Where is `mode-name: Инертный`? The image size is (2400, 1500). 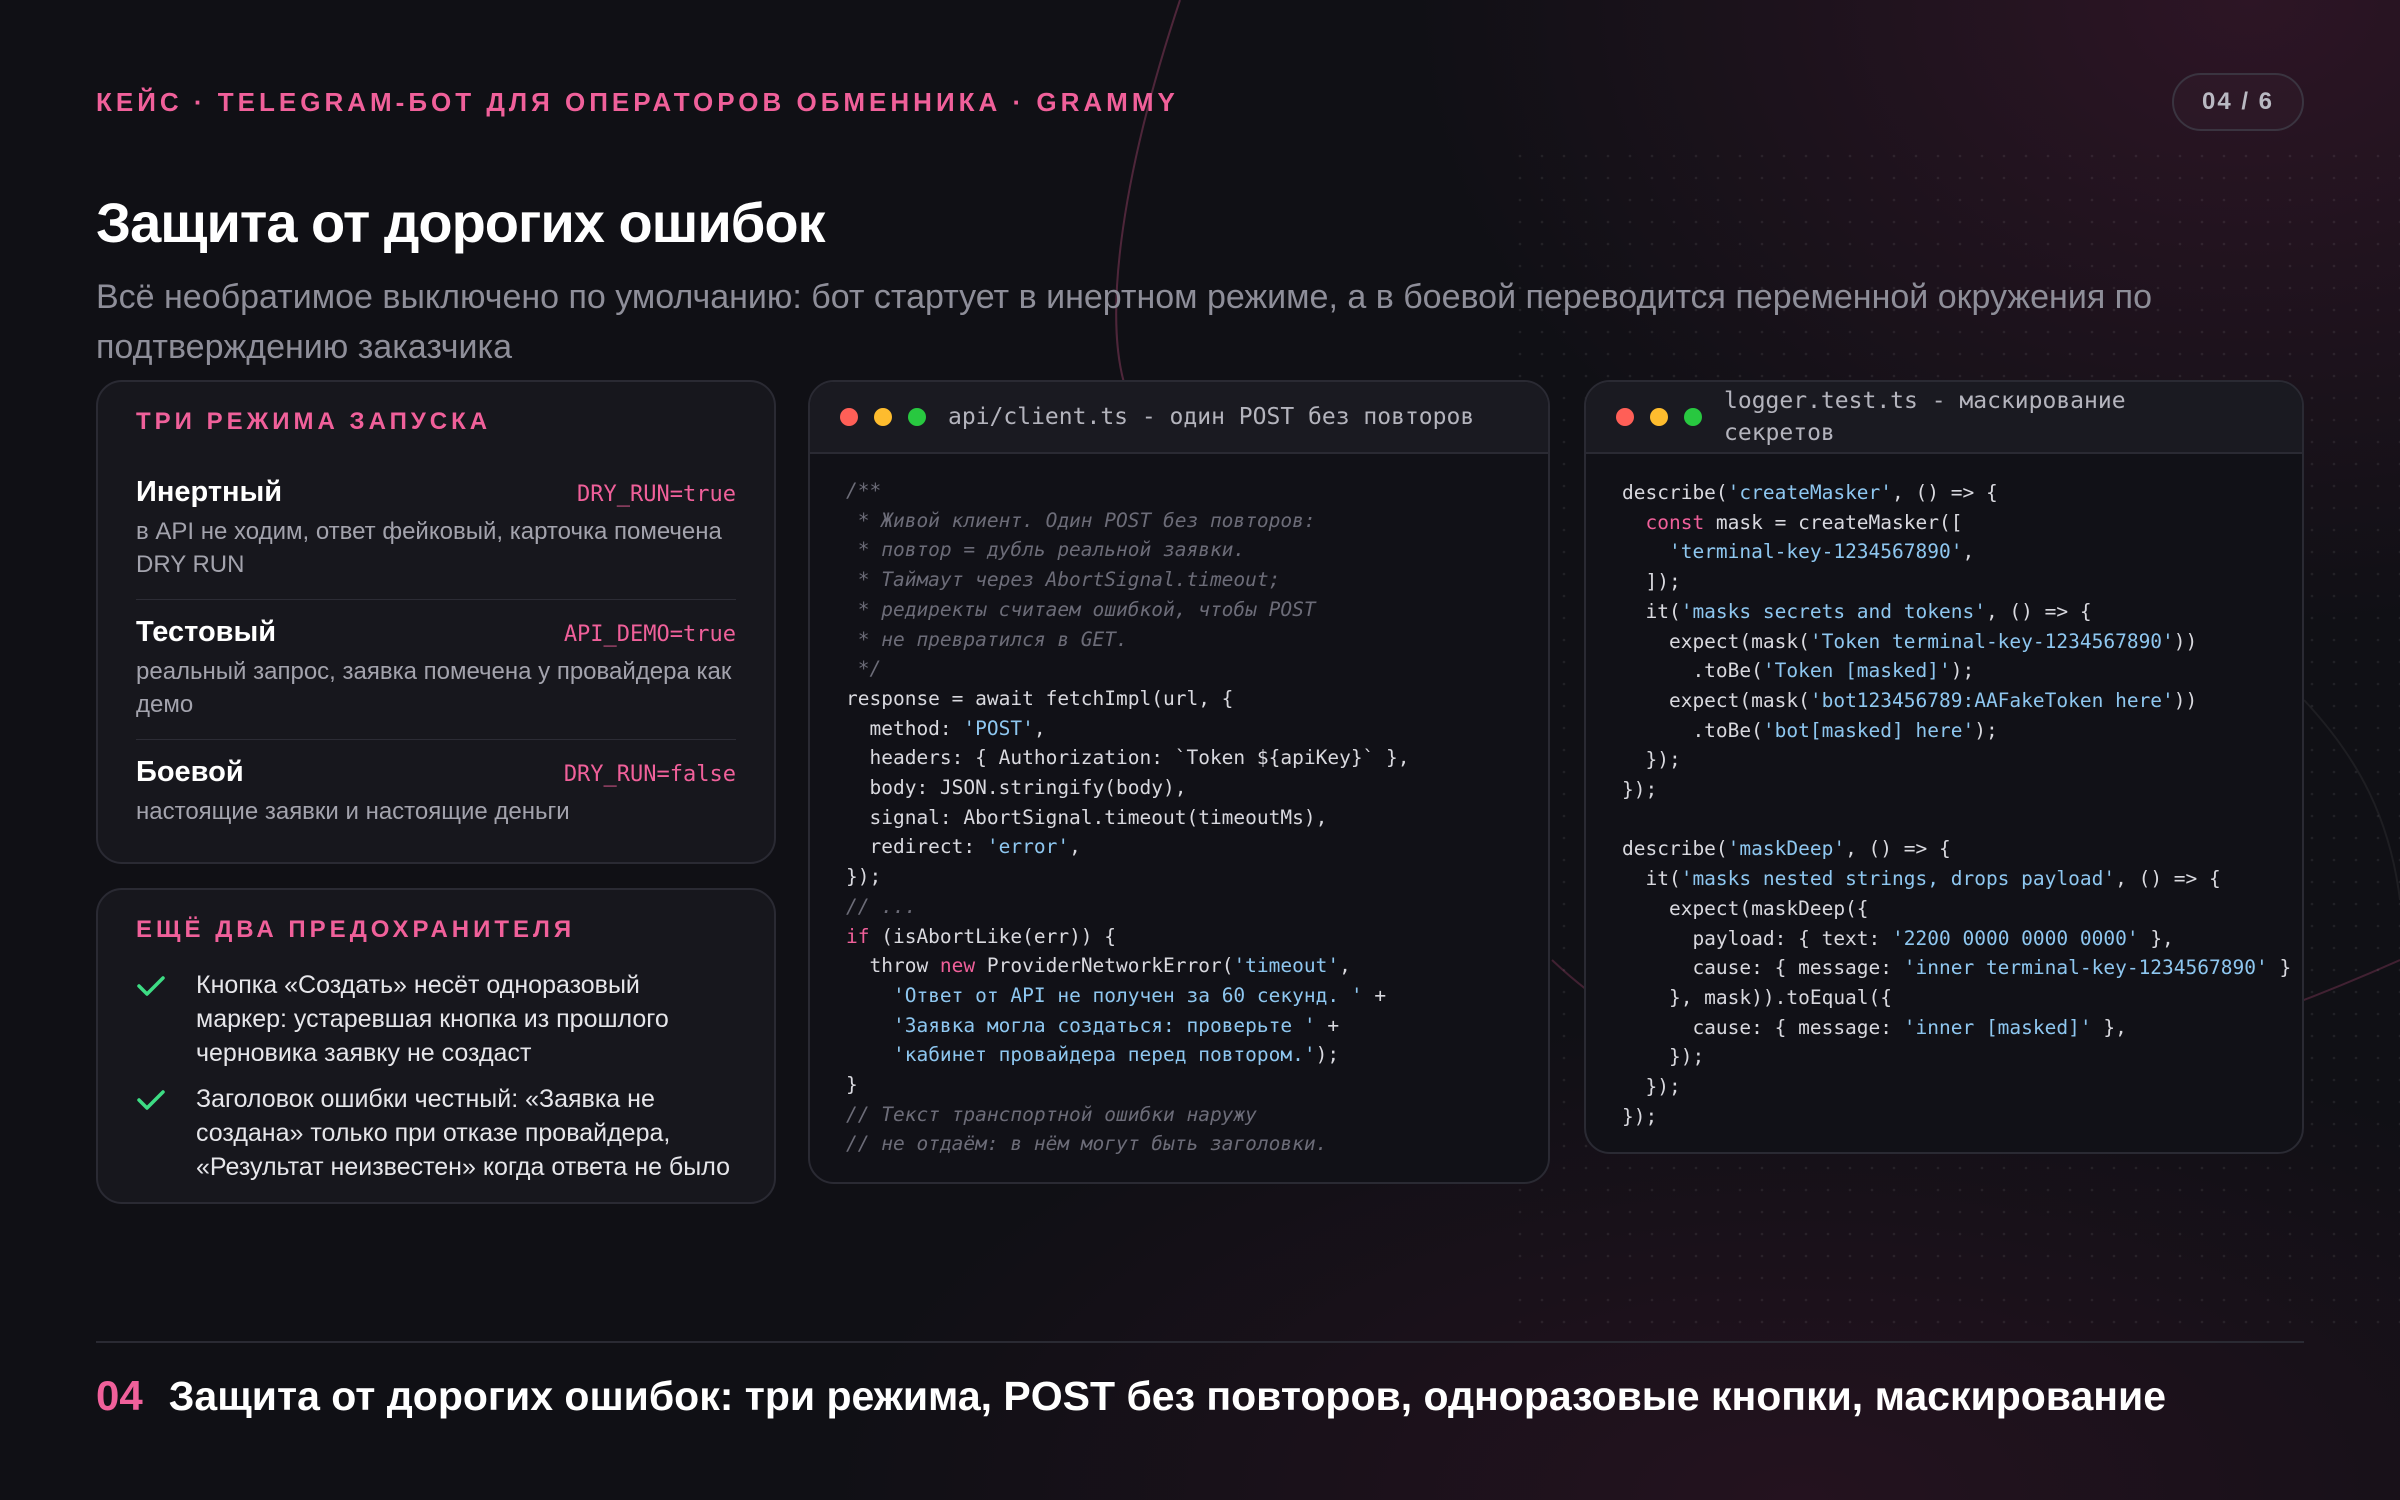 mode-name: Инертный is located at coordinates (209, 492).